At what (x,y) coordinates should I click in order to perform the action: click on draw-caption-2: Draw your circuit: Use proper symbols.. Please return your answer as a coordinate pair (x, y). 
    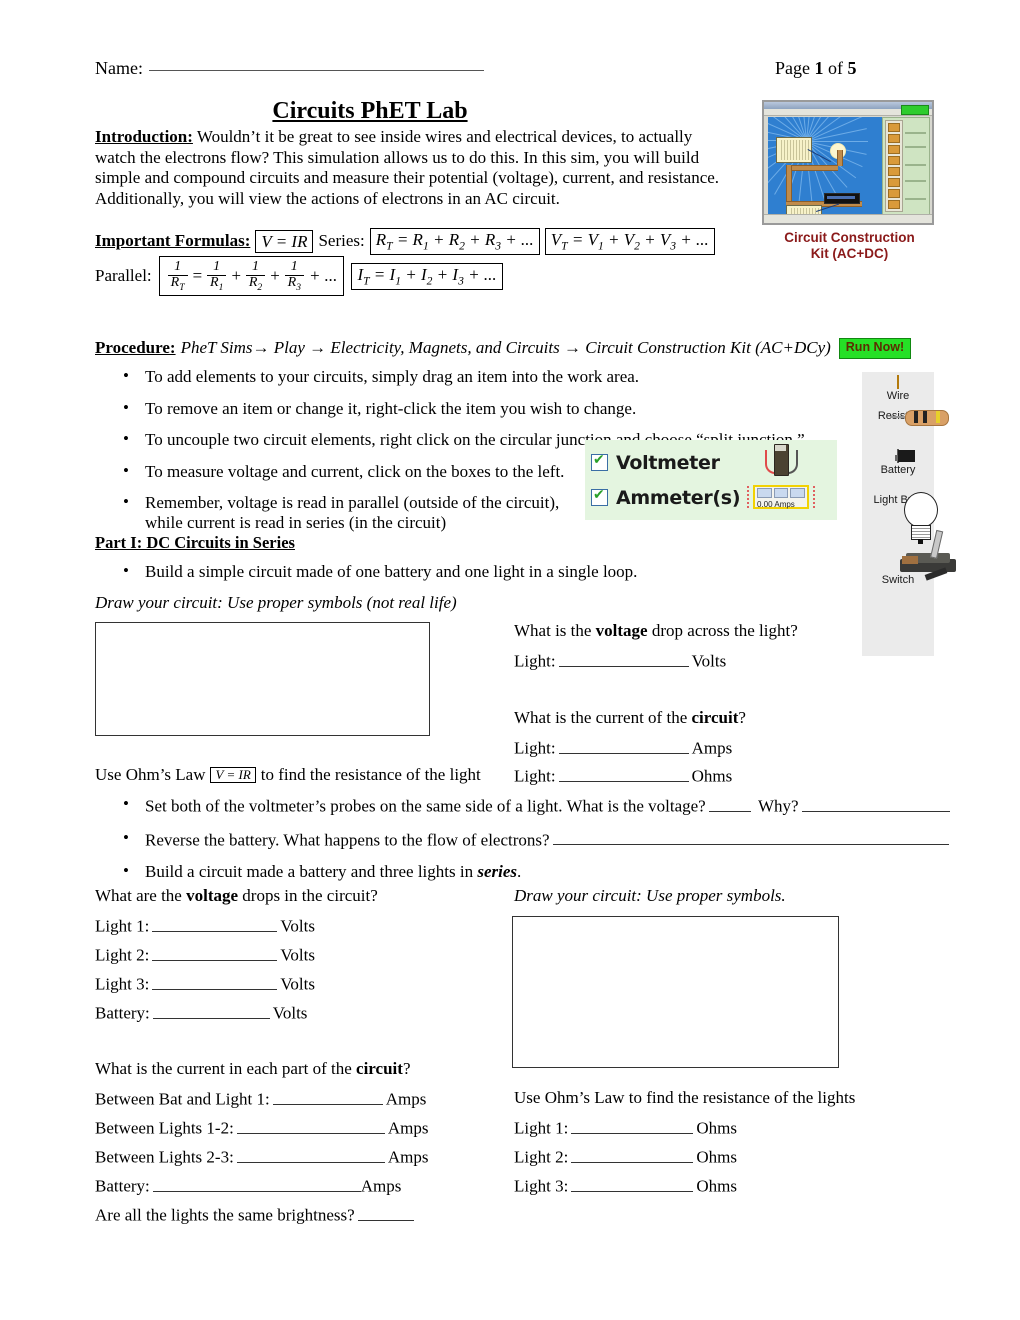
    Looking at the image, I should click on (650, 895).